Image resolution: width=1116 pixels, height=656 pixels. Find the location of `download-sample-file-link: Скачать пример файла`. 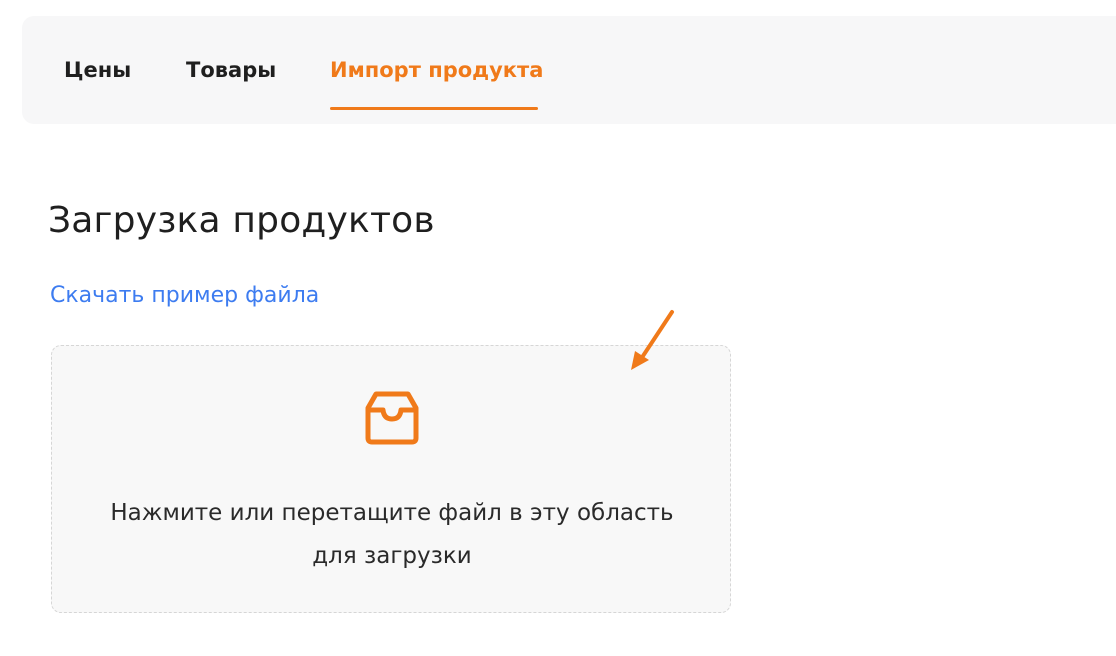

download-sample-file-link: Скачать пример файла is located at coordinates (184, 295).